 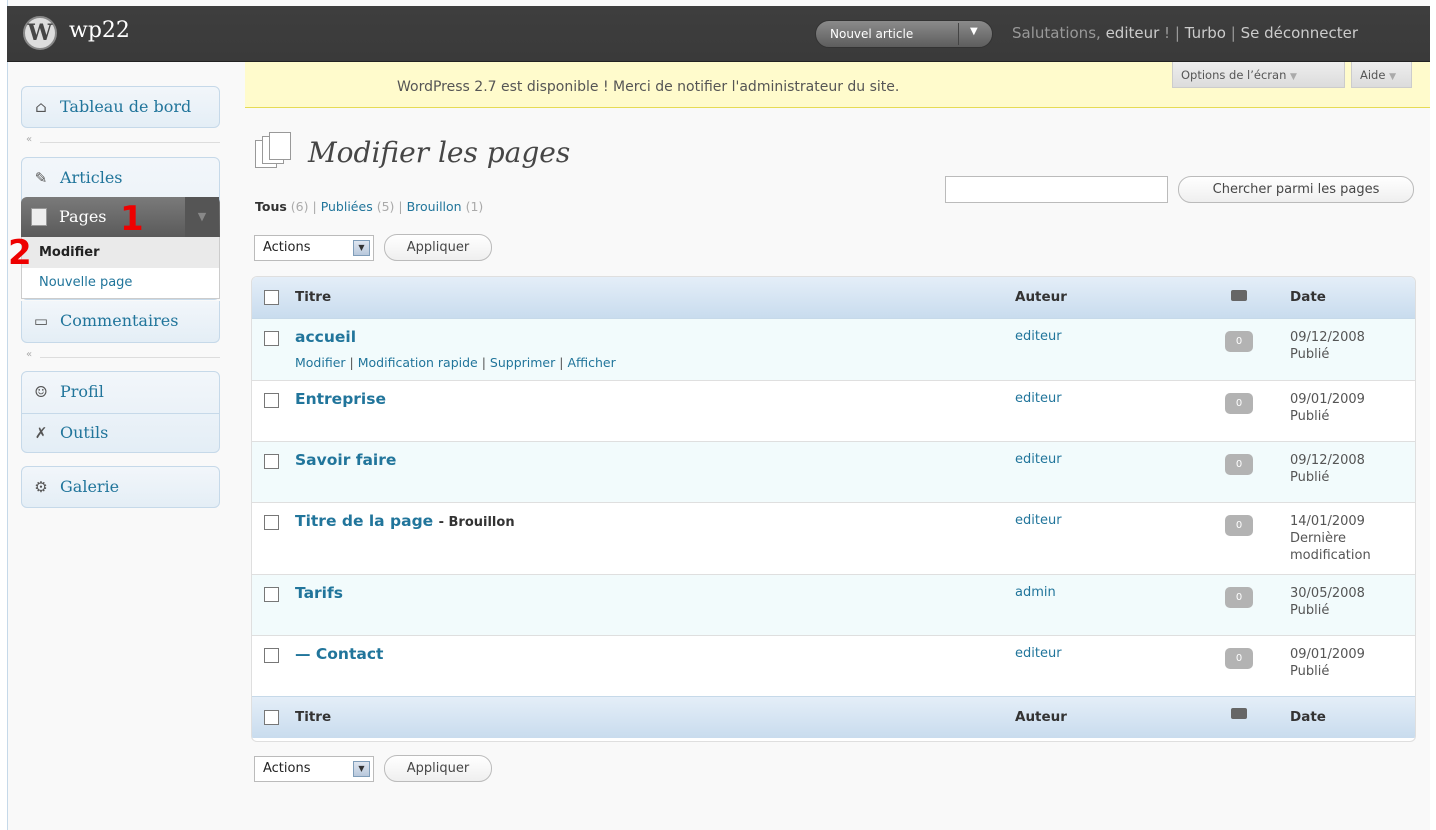 What do you see at coordinates (120, 392) in the screenshot?
I see `sidebar-item-profile: ☺ Profil` at bounding box center [120, 392].